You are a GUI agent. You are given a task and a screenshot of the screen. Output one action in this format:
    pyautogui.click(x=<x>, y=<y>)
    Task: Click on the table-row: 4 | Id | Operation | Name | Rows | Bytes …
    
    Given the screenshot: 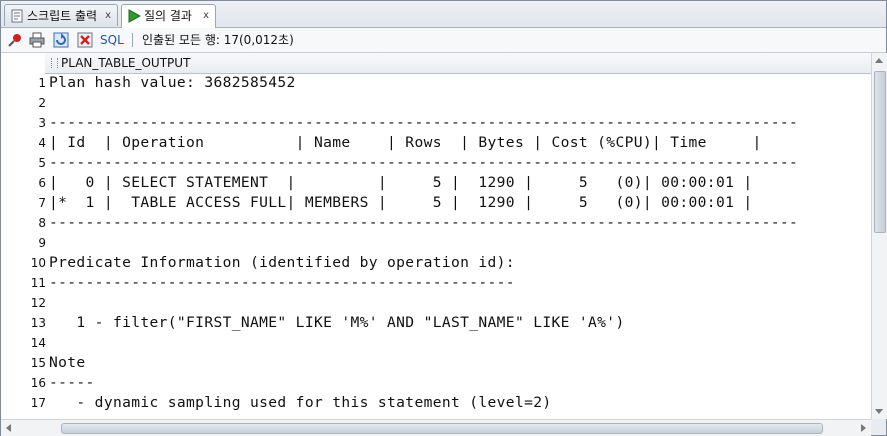 What is the action you would take?
    pyautogui.click(x=436, y=143)
    